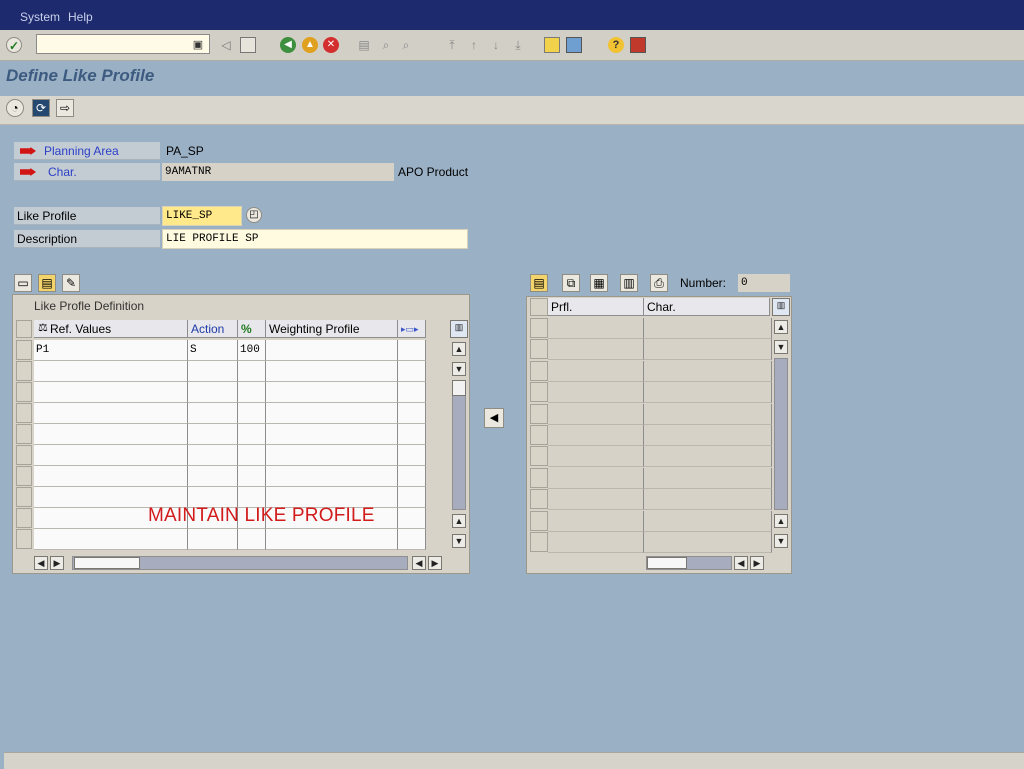 The image size is (1024, 769). What do you see at coordinates (707, 307) in the screenshot?
I see `column-header-char: Char.` at bounding box center [707, 307].